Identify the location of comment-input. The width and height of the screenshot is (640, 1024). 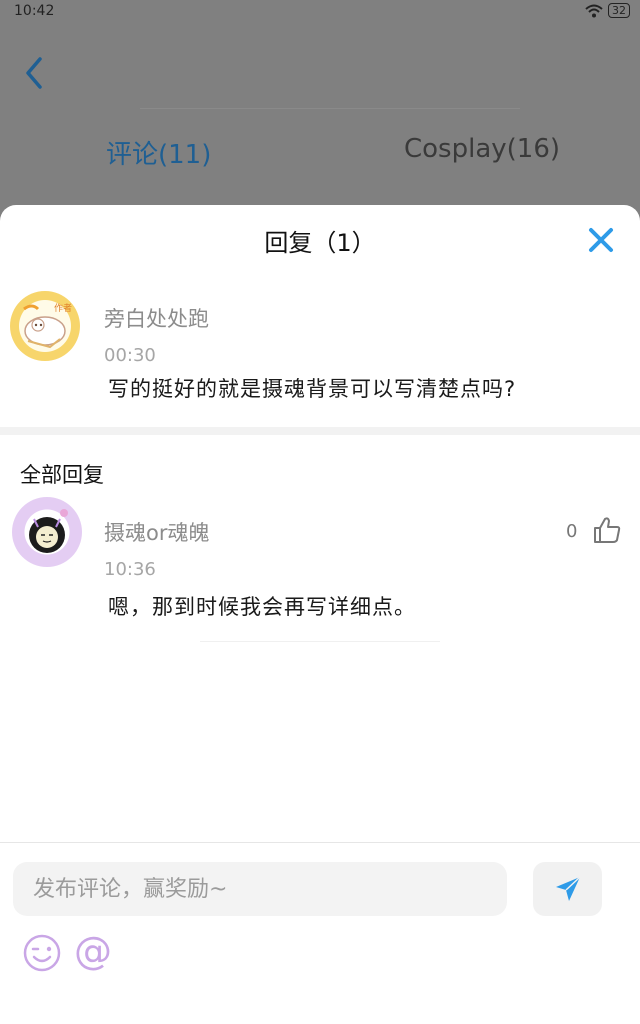
(260, 889).